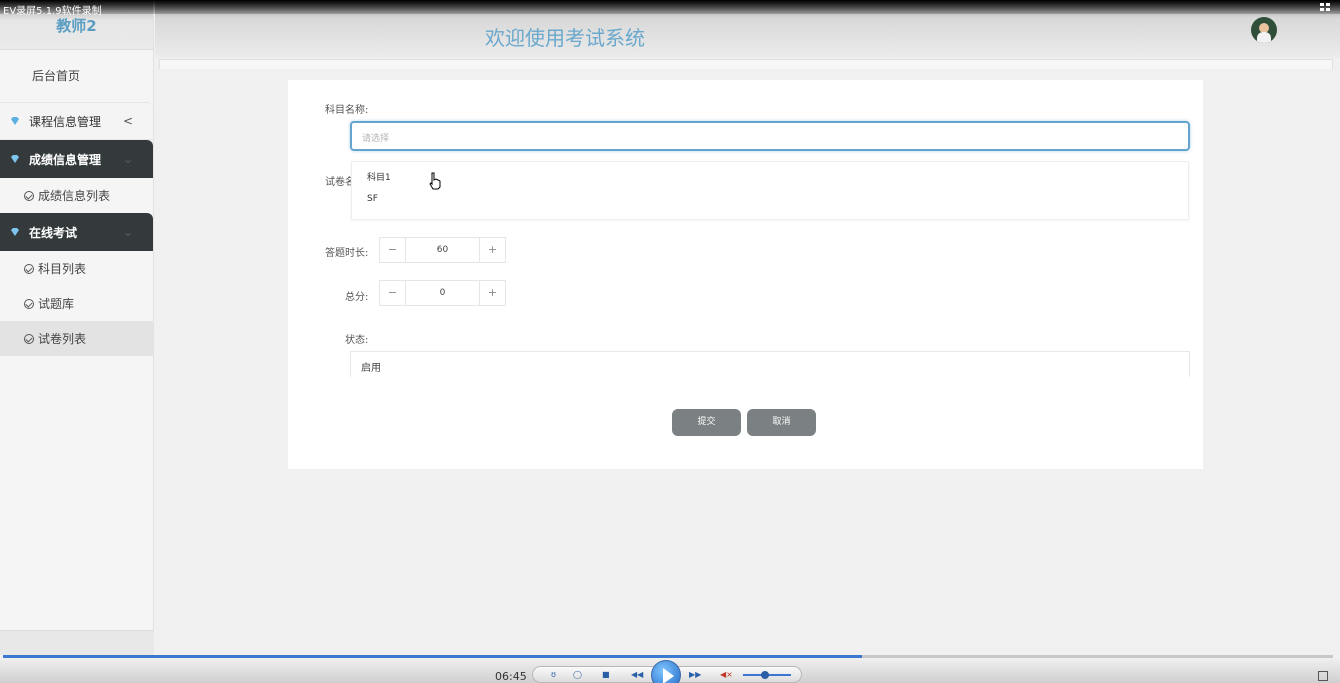  What do you see at coordinates (372, 199) in the screenshot?
I see `dropdown-option: SF` at bounding box center [372, 199].